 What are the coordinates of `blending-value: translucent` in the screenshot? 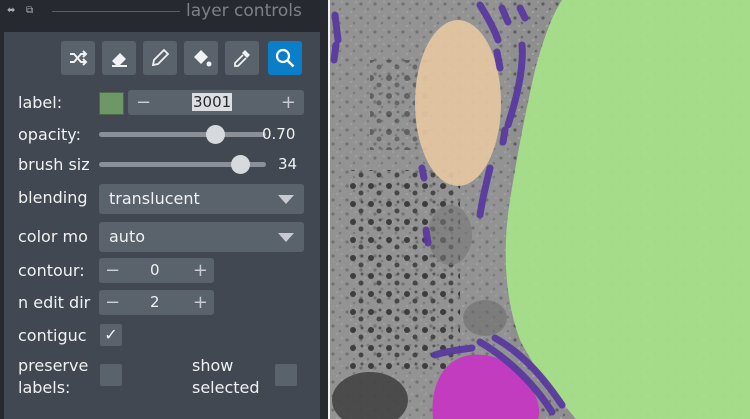 It's located at (154, 198).